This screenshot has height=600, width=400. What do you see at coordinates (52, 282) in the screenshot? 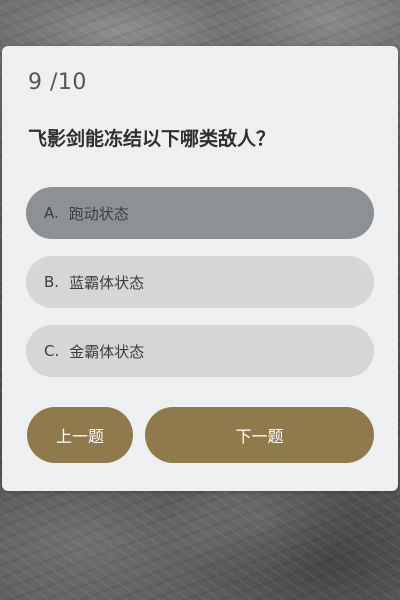
I see `option-b-letter: B.` at bounding box center [52, 282].